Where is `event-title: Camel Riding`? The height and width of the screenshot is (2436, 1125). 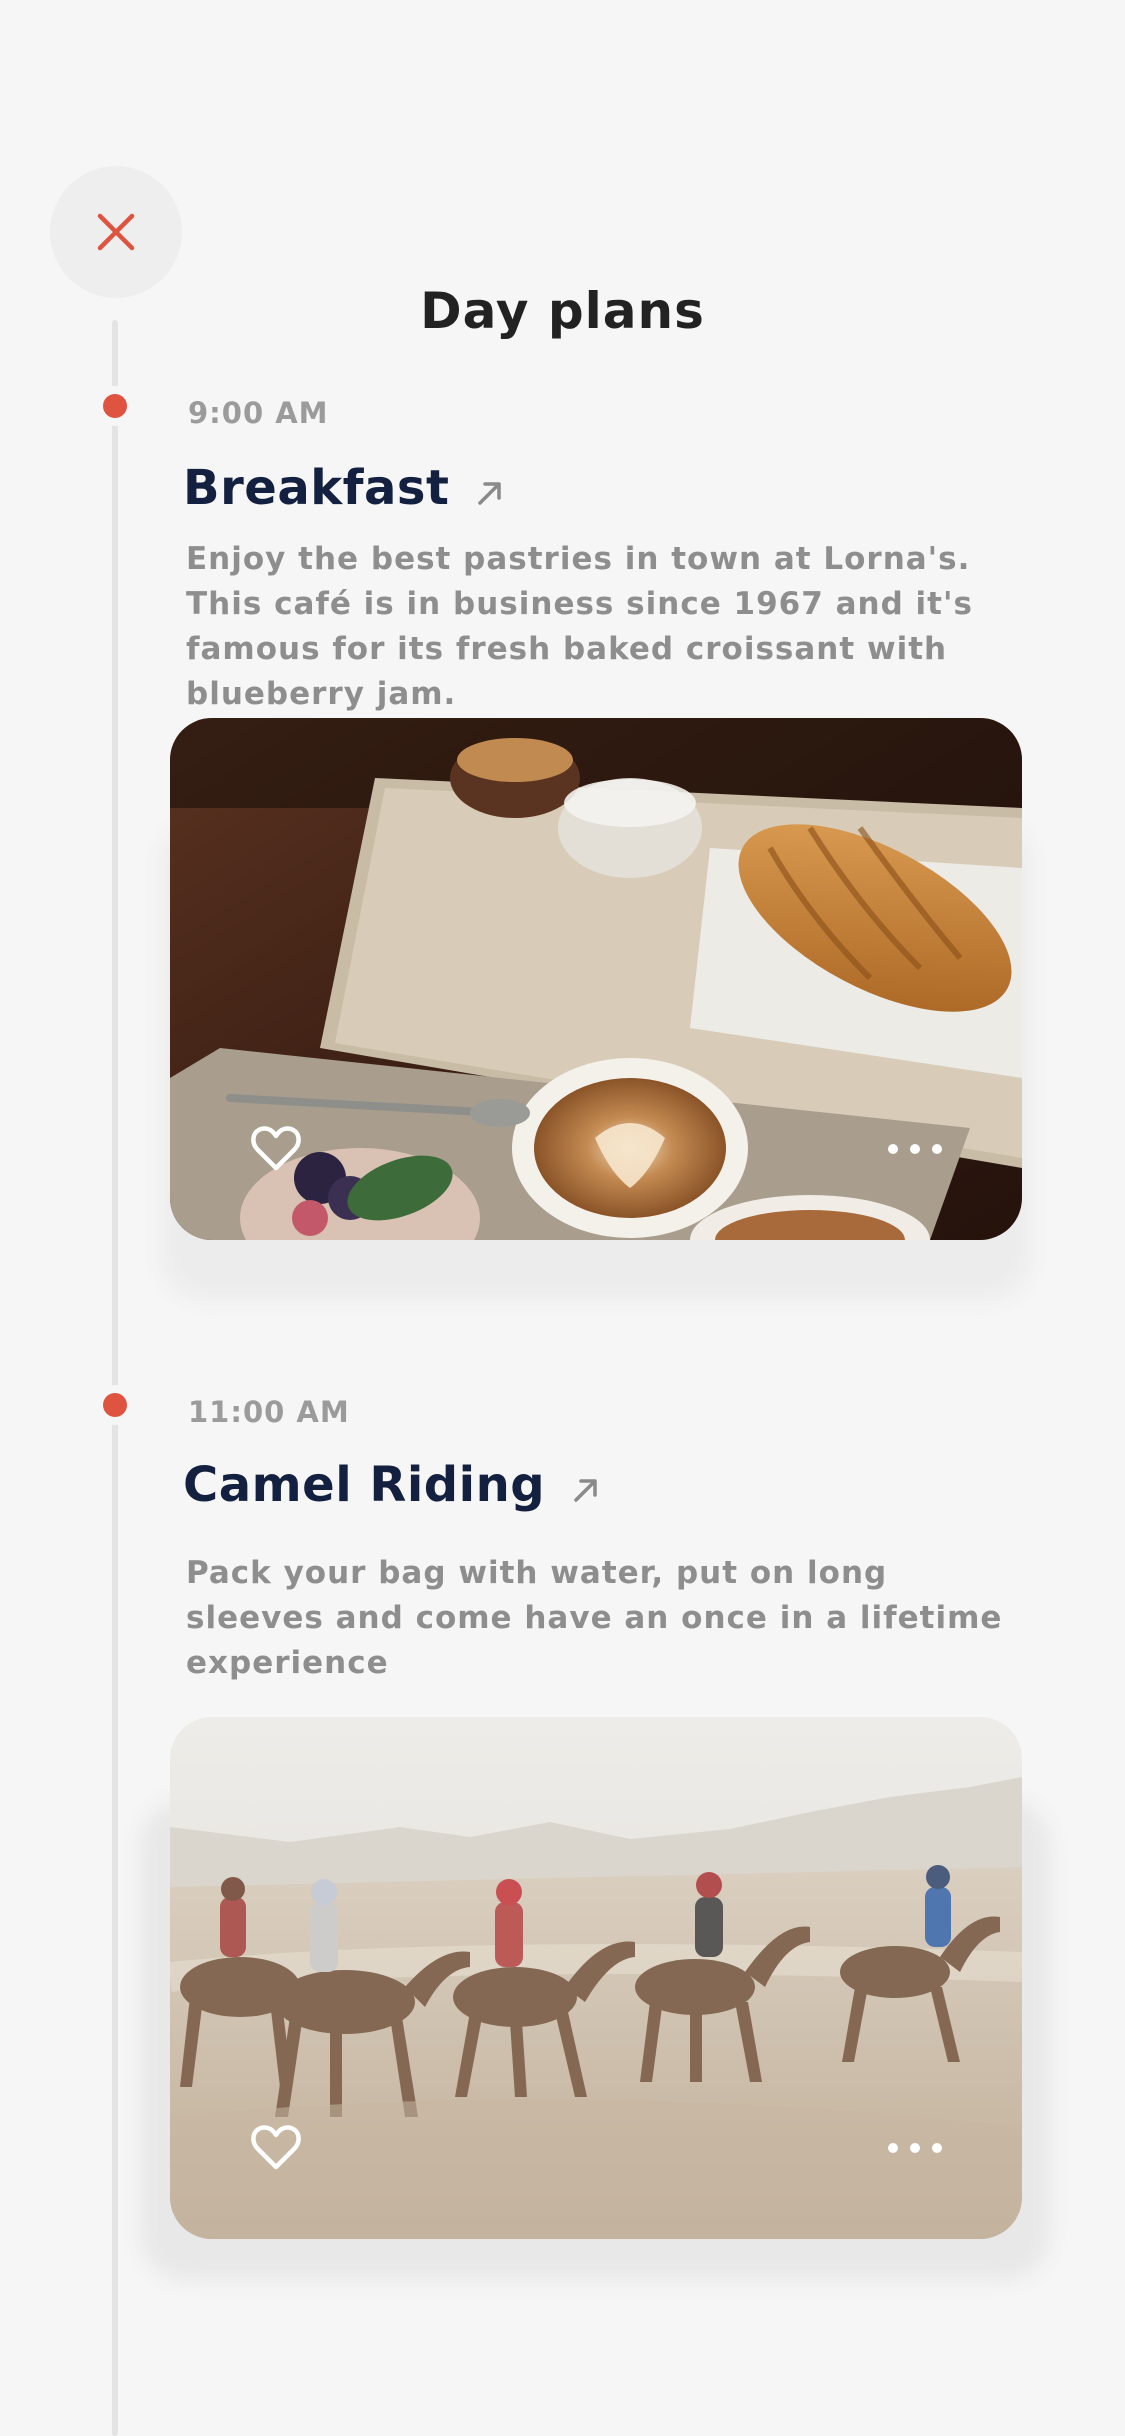 event-title: Camel Riding is located at coordinates (364, 1485).